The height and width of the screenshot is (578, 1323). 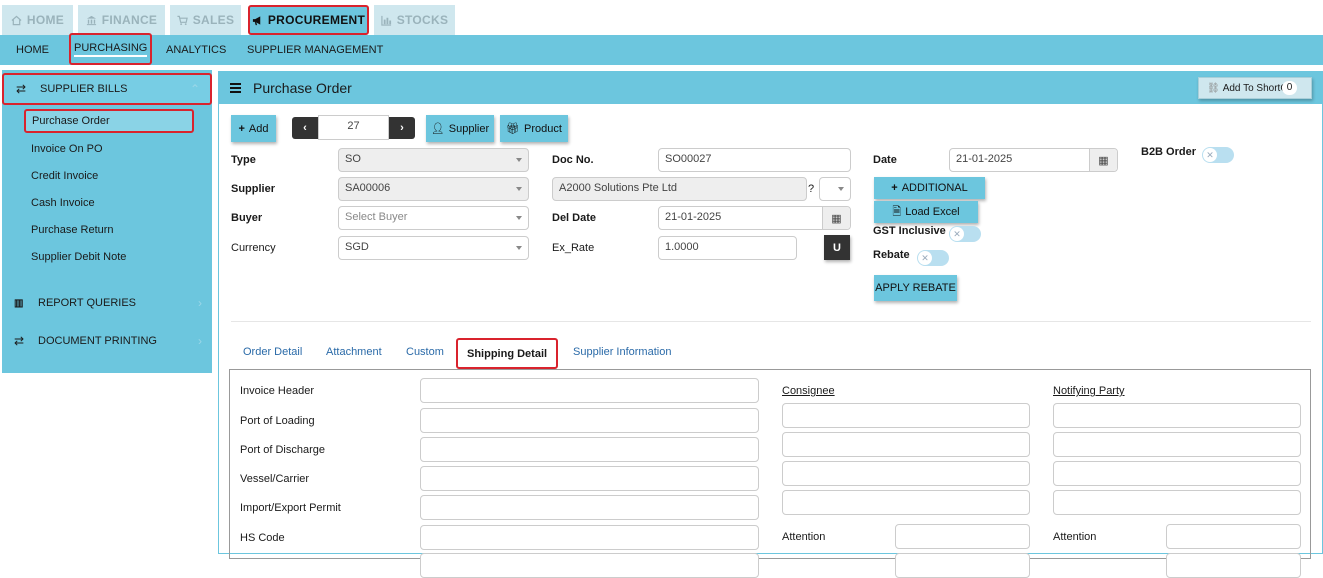 I want to click on chevron-left-icon: ‹, so click(x=305, y=128).